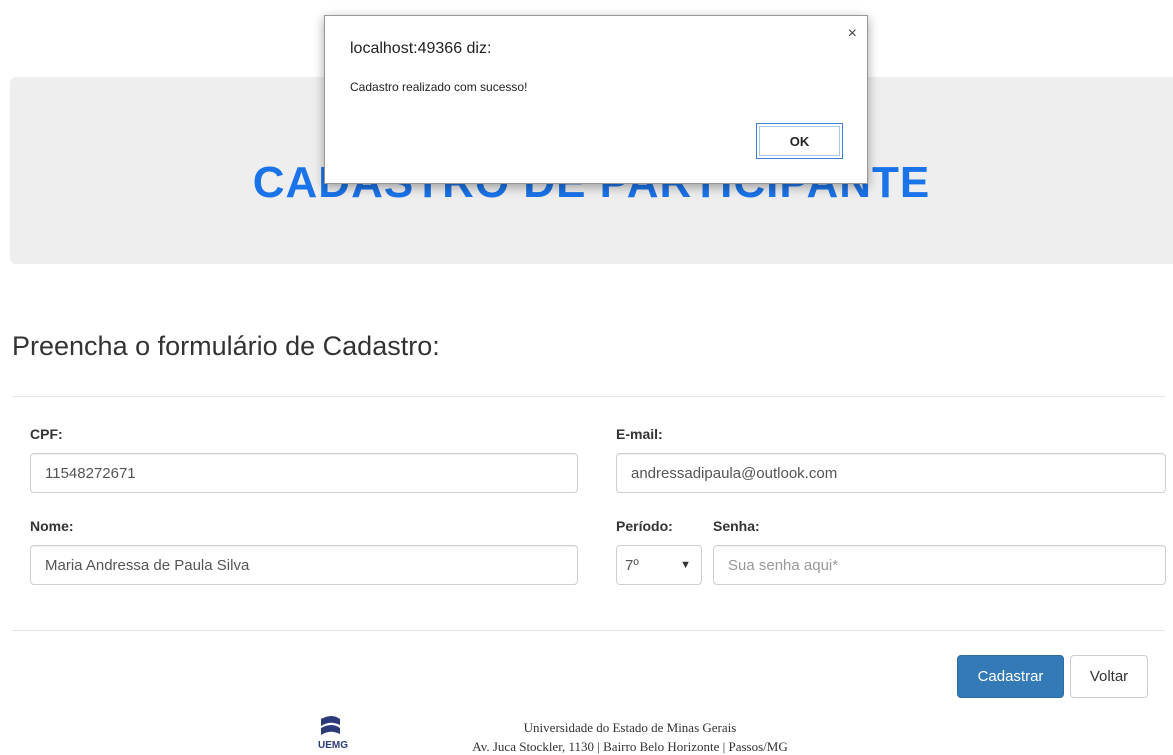  I want to click on form-heading: Preencha o formulário de Cadastro:, so click(226, 346).